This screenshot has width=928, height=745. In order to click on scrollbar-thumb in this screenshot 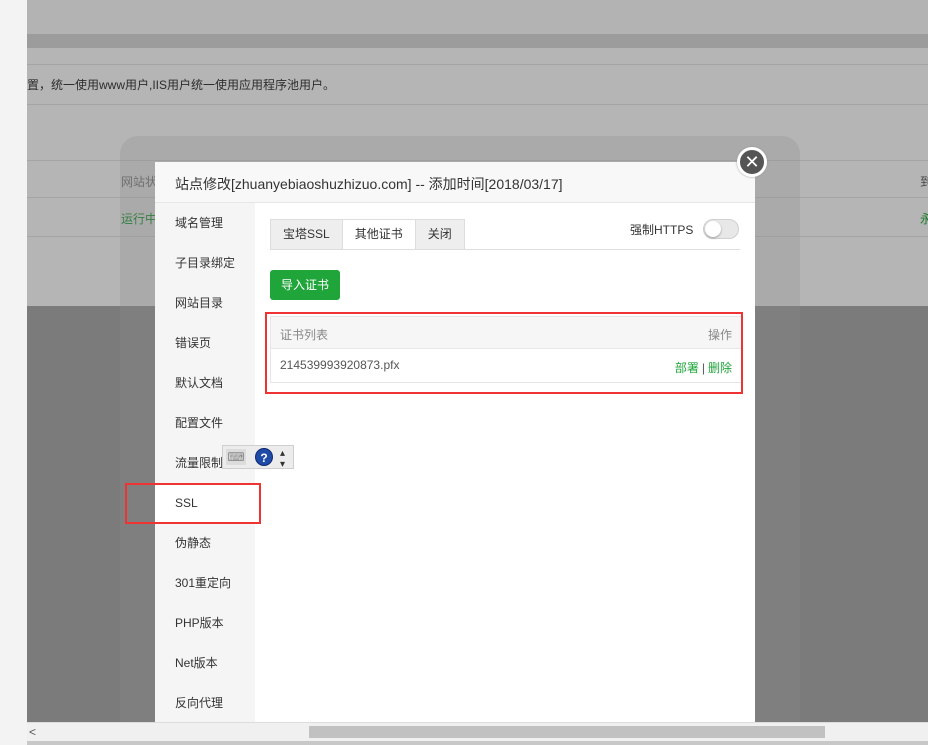, I will do `click(567, 732)`.